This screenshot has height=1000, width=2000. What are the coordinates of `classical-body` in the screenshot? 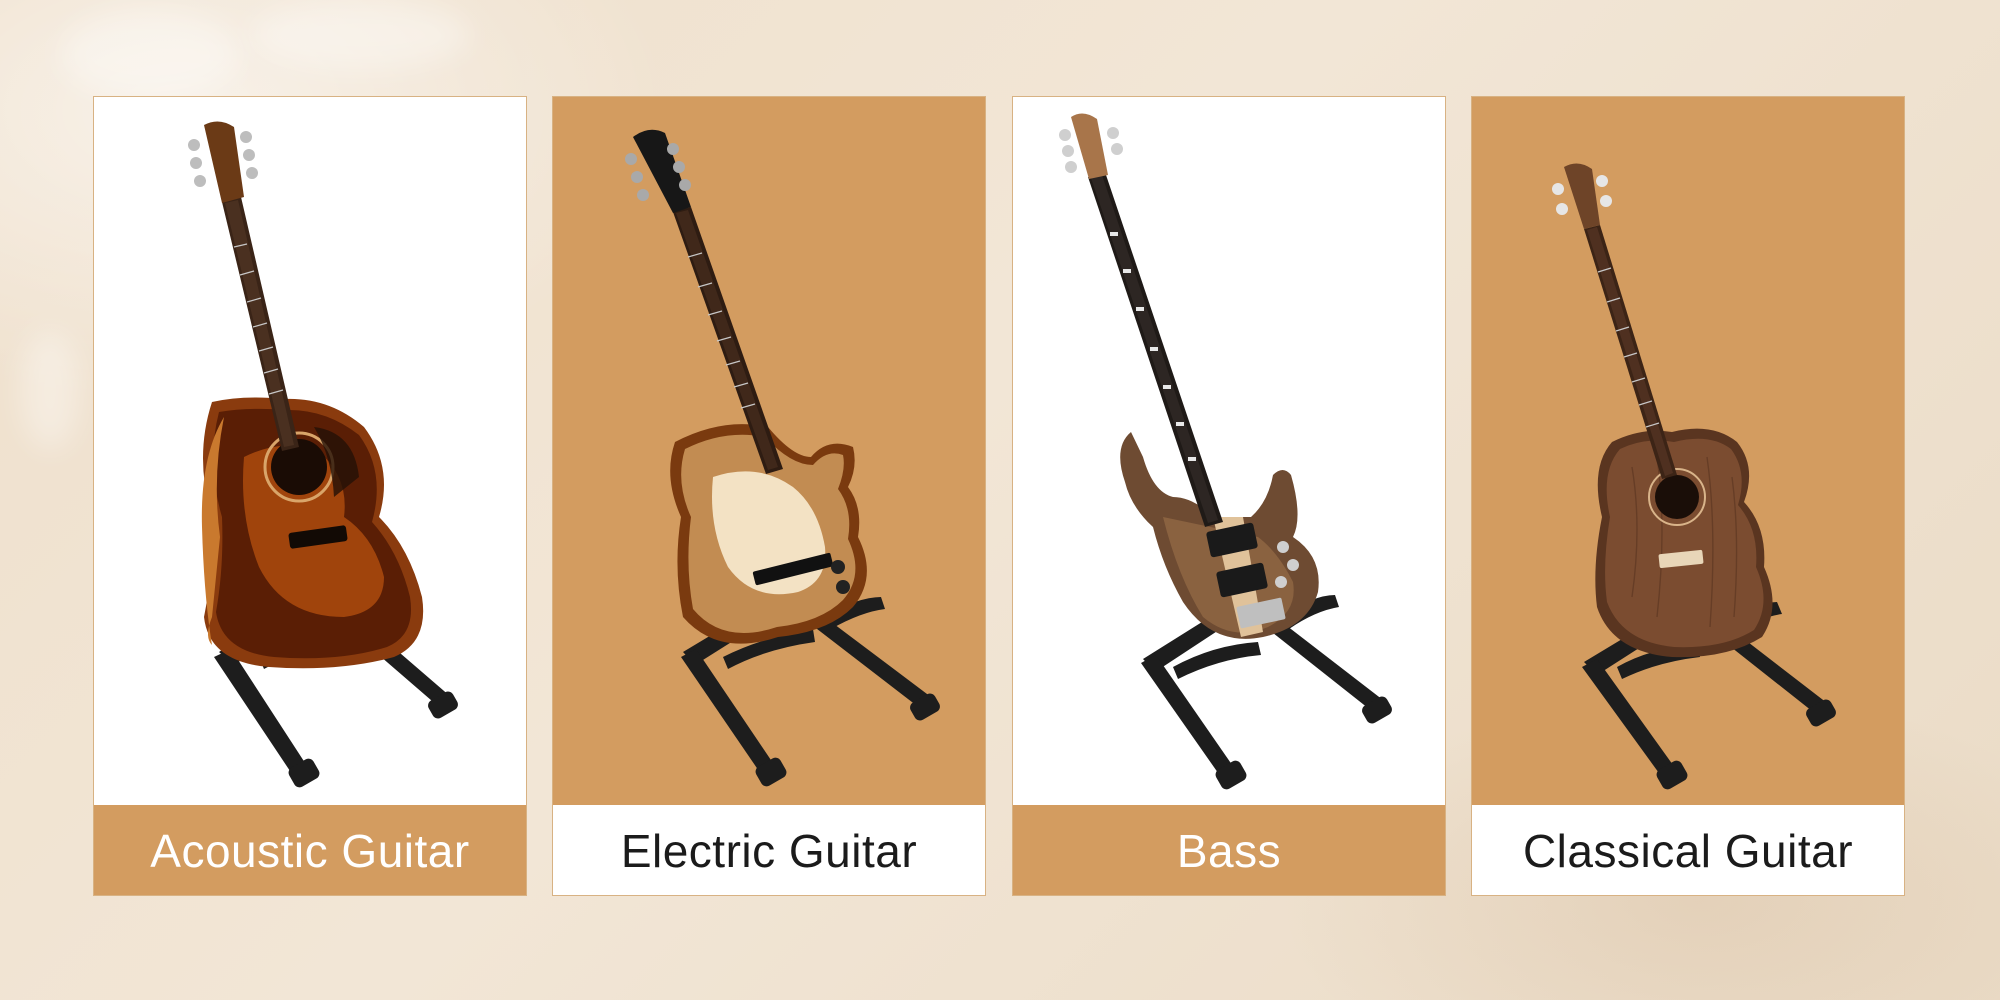 It's located at (1684, 543).